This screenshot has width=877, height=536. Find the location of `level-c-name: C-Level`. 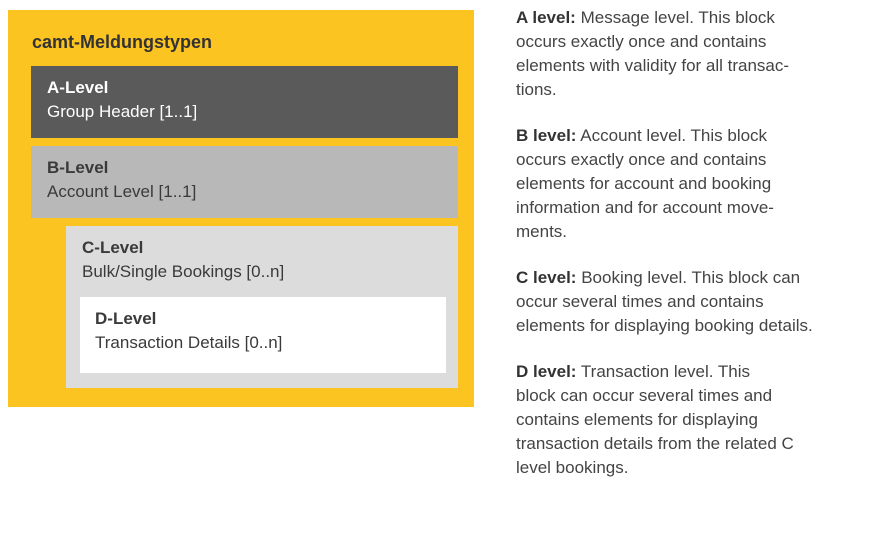

level-c-name: C-Level is located at coordinates (113, 247).